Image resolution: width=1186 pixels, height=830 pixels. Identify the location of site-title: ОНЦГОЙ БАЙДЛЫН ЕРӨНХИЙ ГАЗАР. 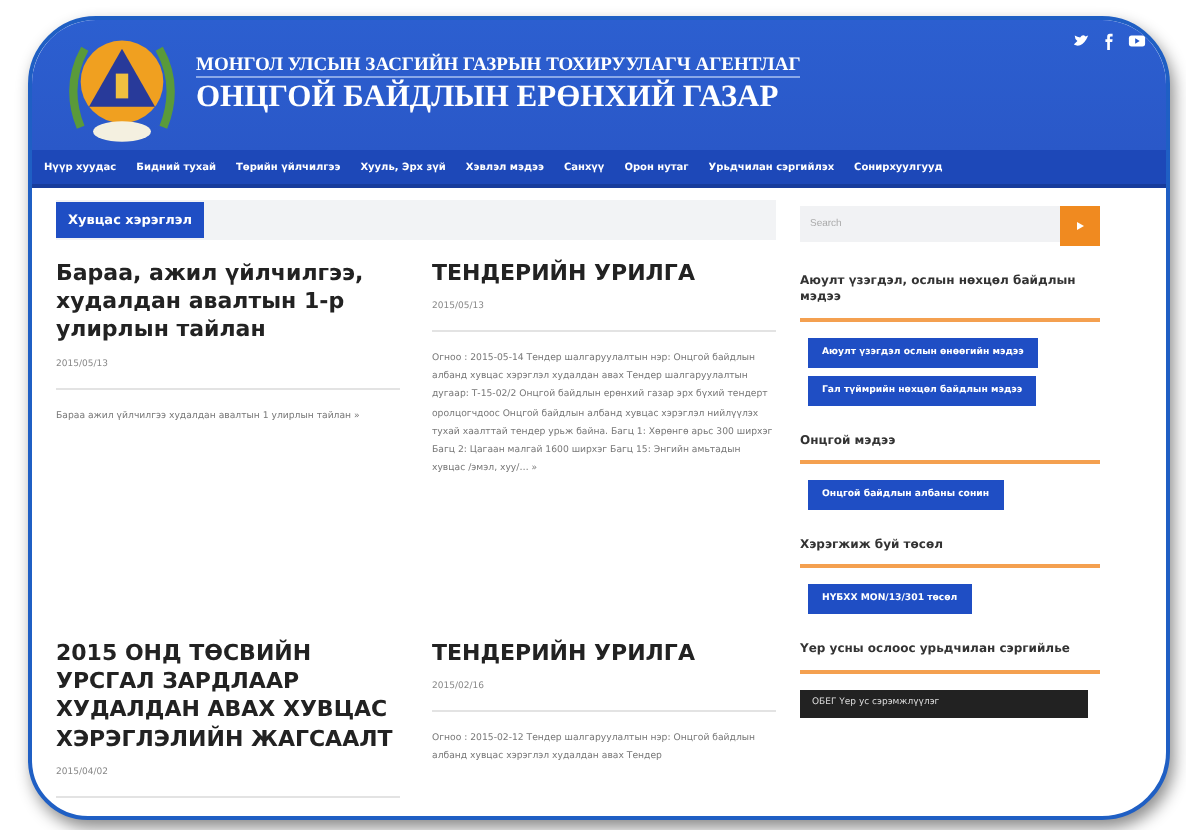
(488, 97).